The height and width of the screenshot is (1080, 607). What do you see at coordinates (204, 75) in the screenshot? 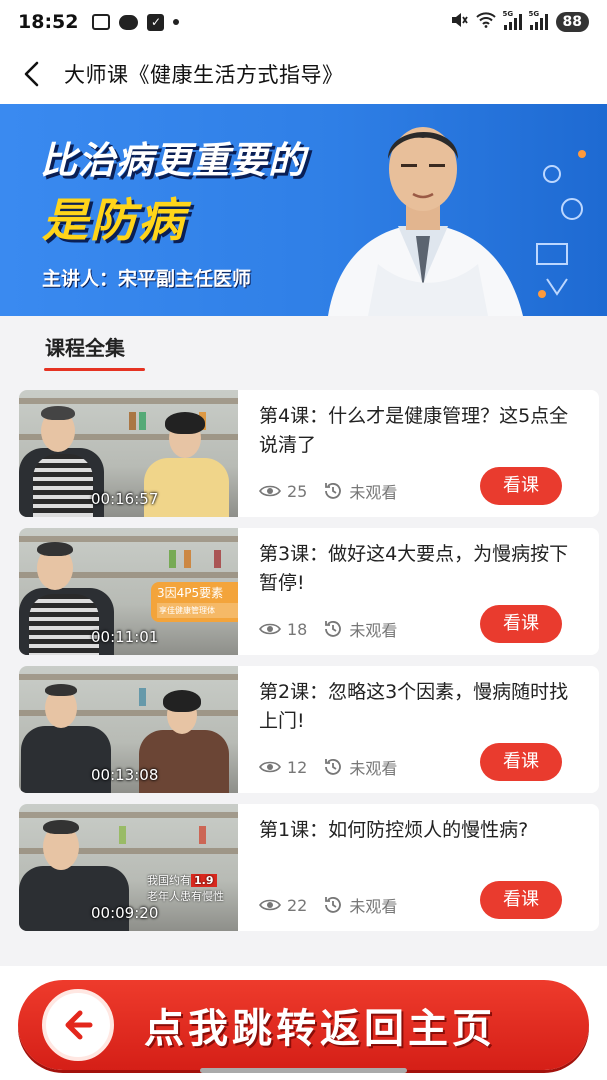
I see `page-title: 大师课《健康生活方式指导》` at bounding box center [204, 75].